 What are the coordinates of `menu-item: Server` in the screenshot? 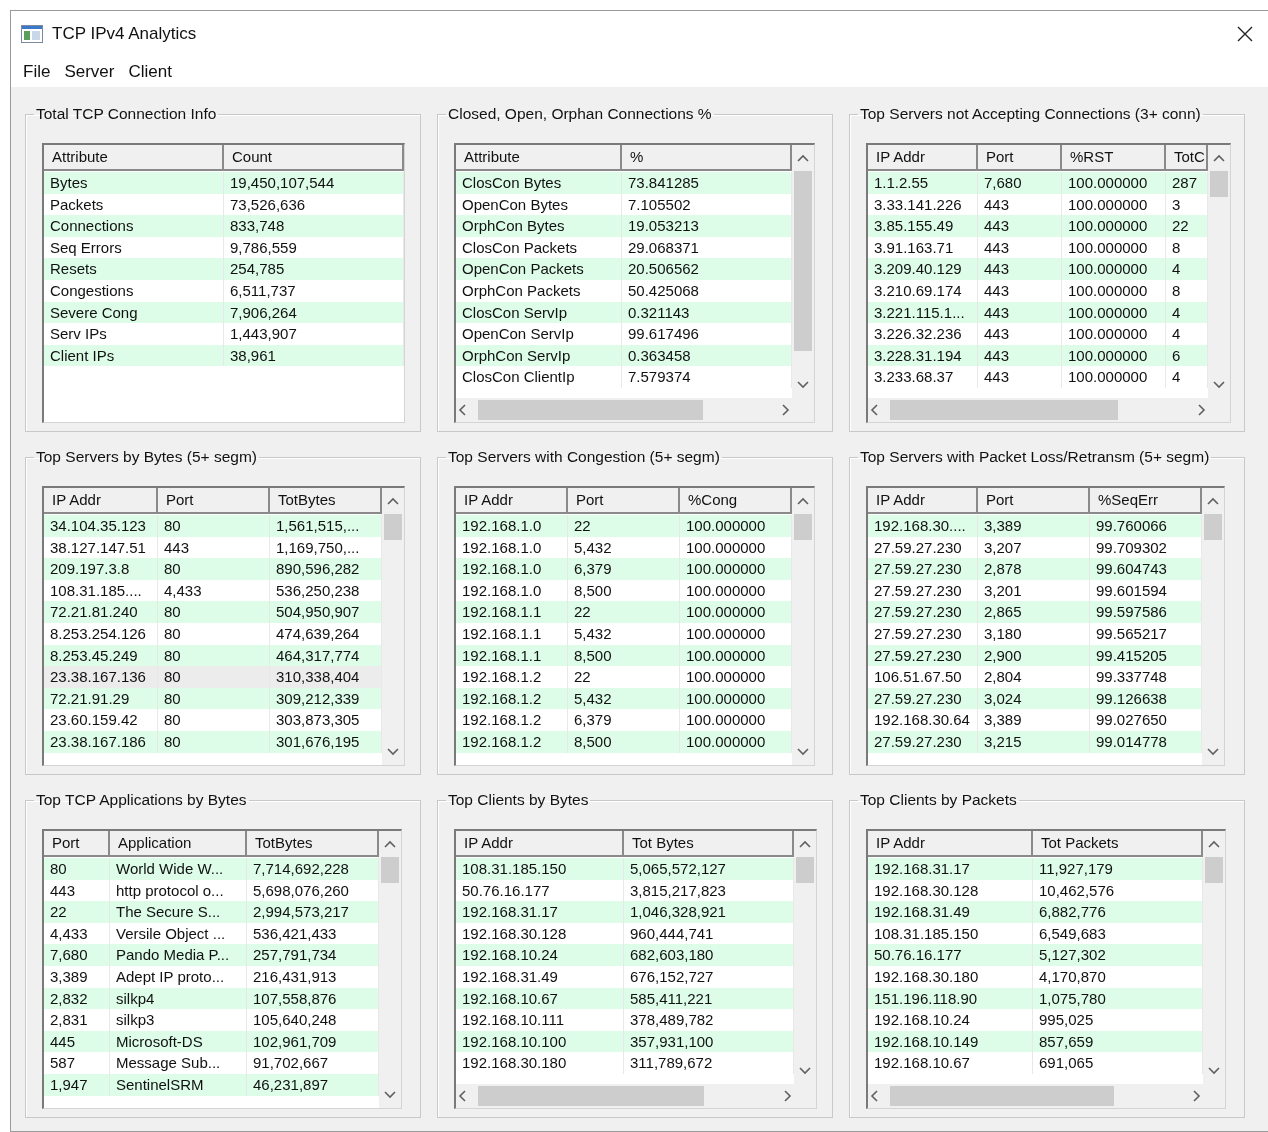 It's located at (89, 72).